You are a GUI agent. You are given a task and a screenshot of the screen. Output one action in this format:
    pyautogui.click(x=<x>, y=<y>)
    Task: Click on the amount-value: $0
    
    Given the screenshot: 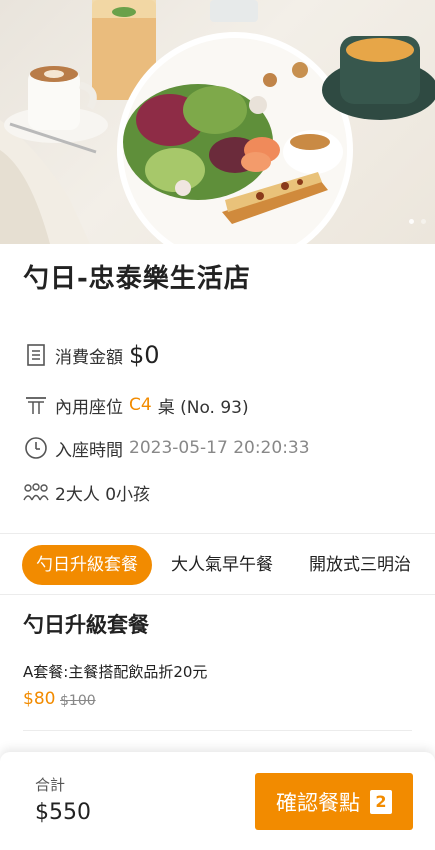 What is the action you would take?
    pyautogui.click(x=144, y=355)
    